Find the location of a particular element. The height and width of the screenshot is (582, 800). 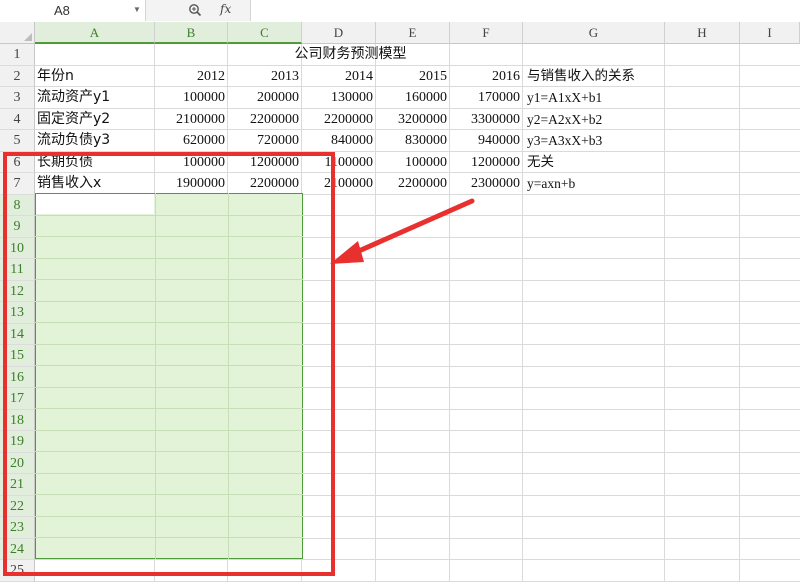

row-header-1: 1 is located at coordinates (17, 55).